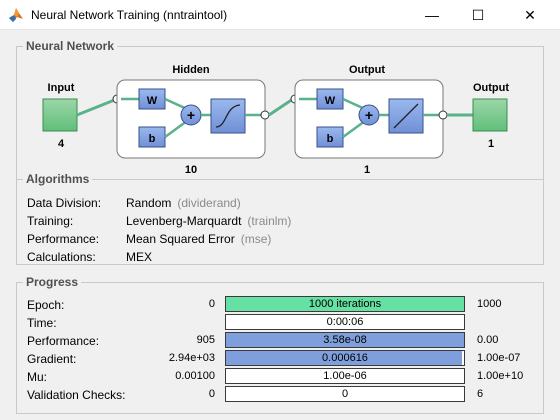 The image size is (560, 420). Describe the element at coordinates (152, 139) in the screenshot. I see `hidden-bias-symbol: b` at that location.